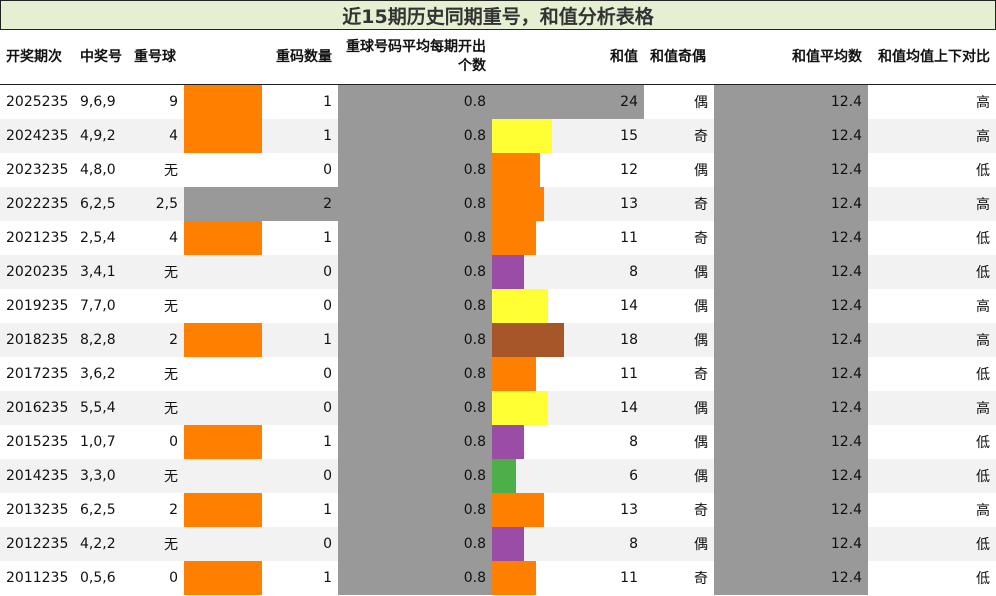  Describe the element at coordinates (98, 442) in the screenshot. I see `numbers-cell: 1,0,7` at that location.